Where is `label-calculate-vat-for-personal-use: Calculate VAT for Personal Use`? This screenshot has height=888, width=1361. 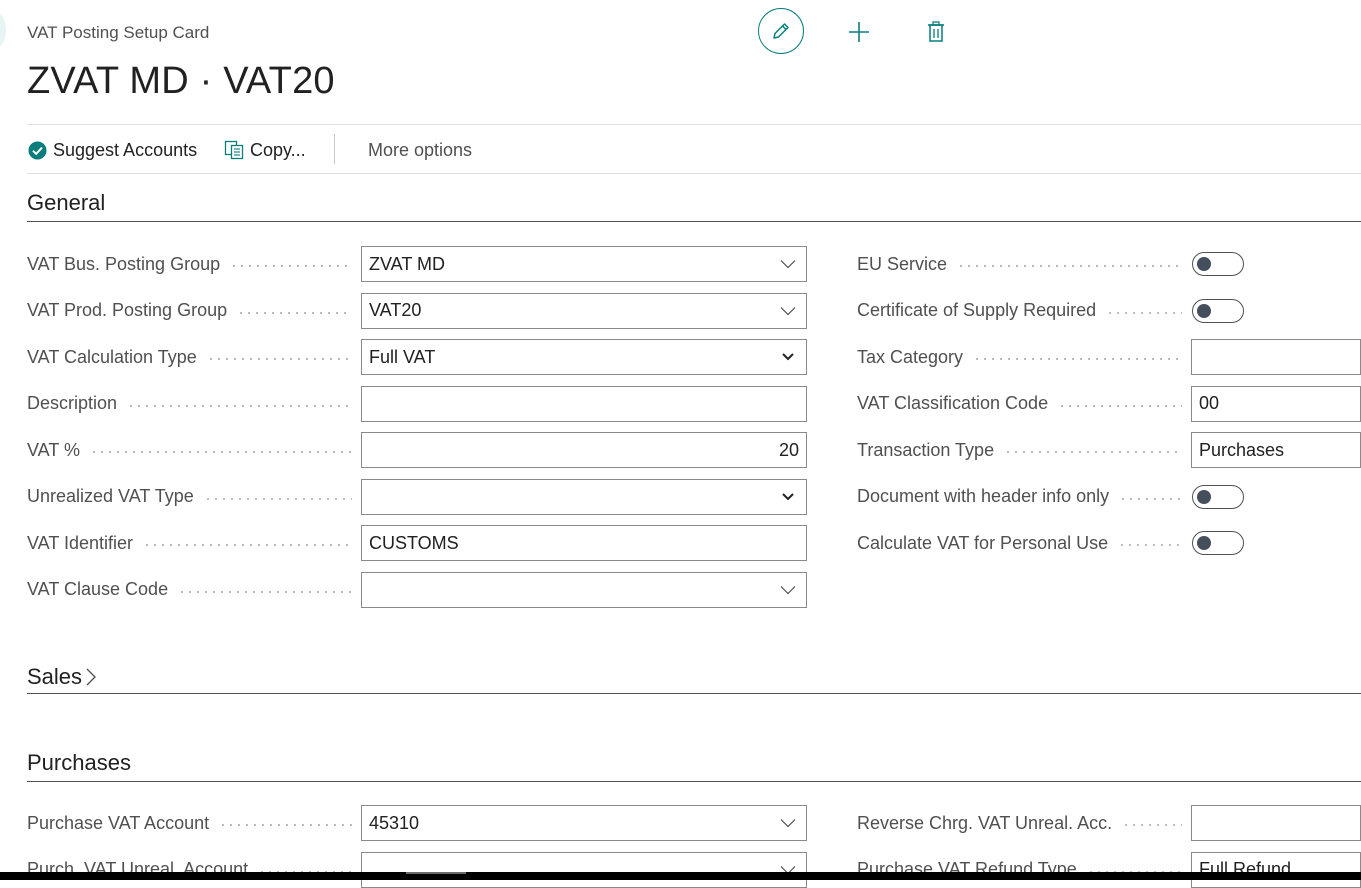
label-calculate-vat-for-personal-use: Calculate VAT for Personal Use is located at coordinates (1019, 543).